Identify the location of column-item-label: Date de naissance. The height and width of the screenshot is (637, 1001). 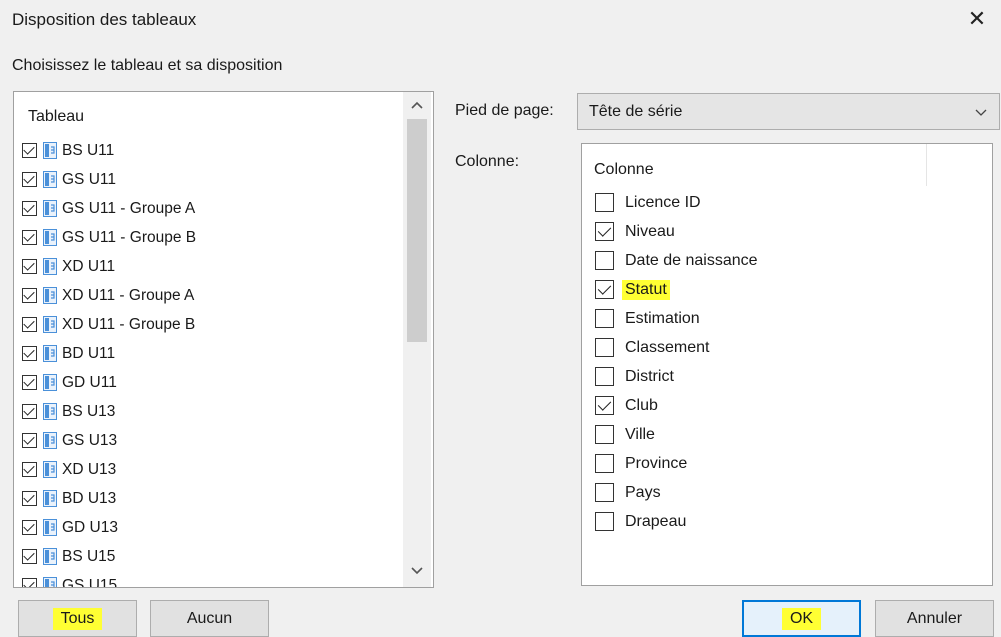
(691, 260).